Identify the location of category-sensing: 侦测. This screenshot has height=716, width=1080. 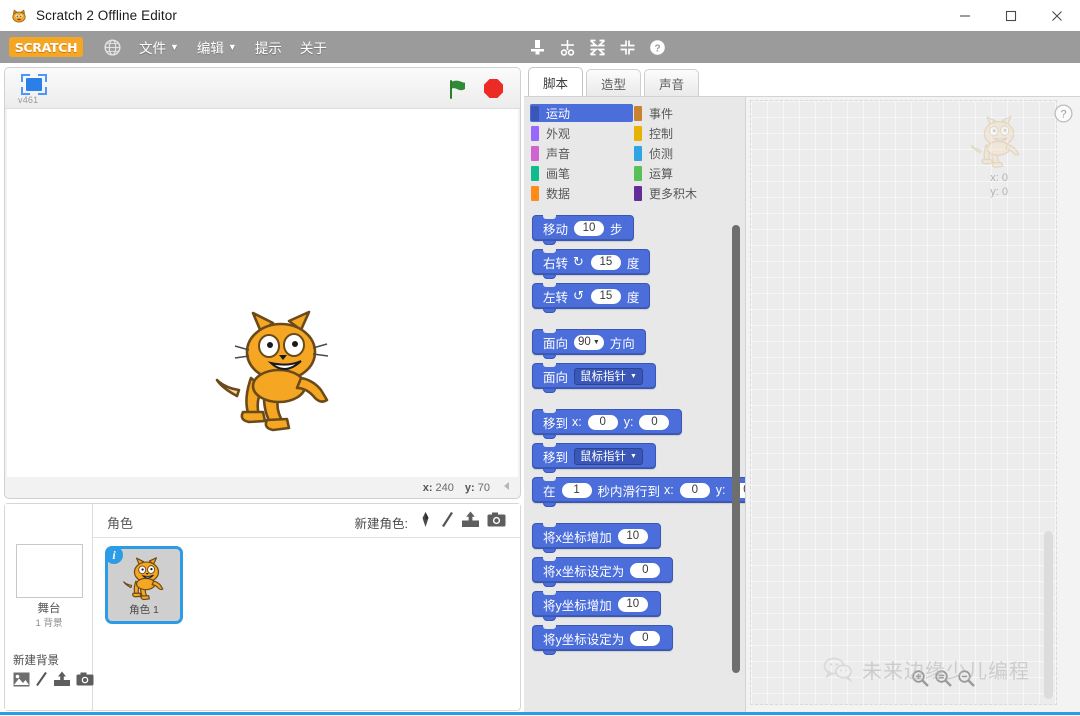
(684, 153).